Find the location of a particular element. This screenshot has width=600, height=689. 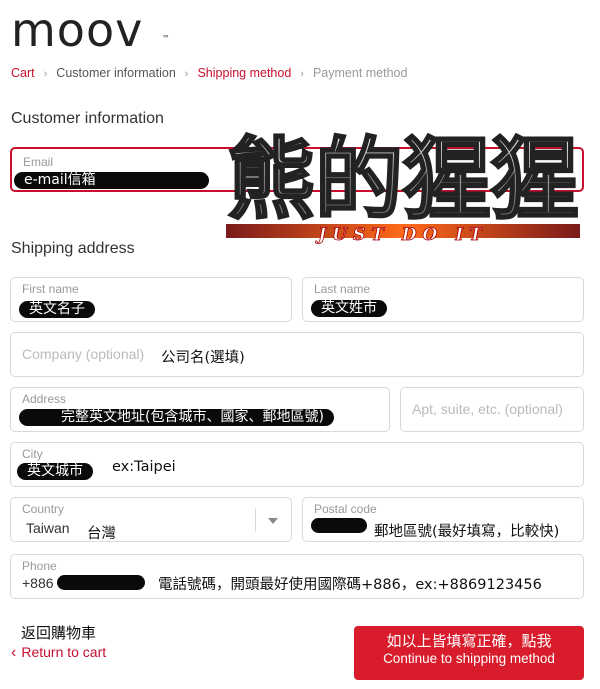

email-label: Email is located at coordinates (38, 162).